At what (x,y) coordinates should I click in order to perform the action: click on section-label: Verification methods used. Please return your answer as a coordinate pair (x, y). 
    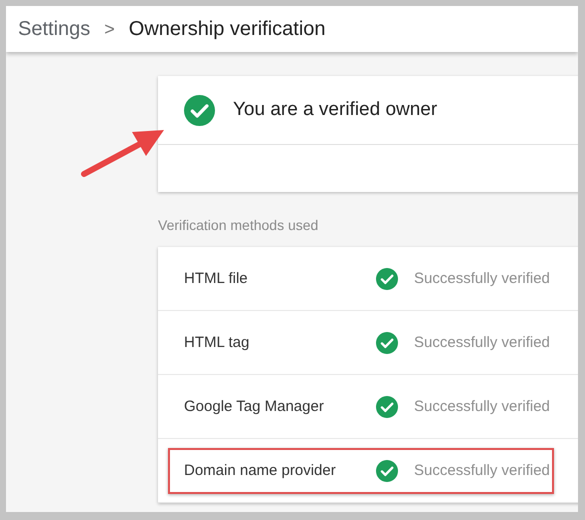
    Looking at the image, I should click on (239, 225).